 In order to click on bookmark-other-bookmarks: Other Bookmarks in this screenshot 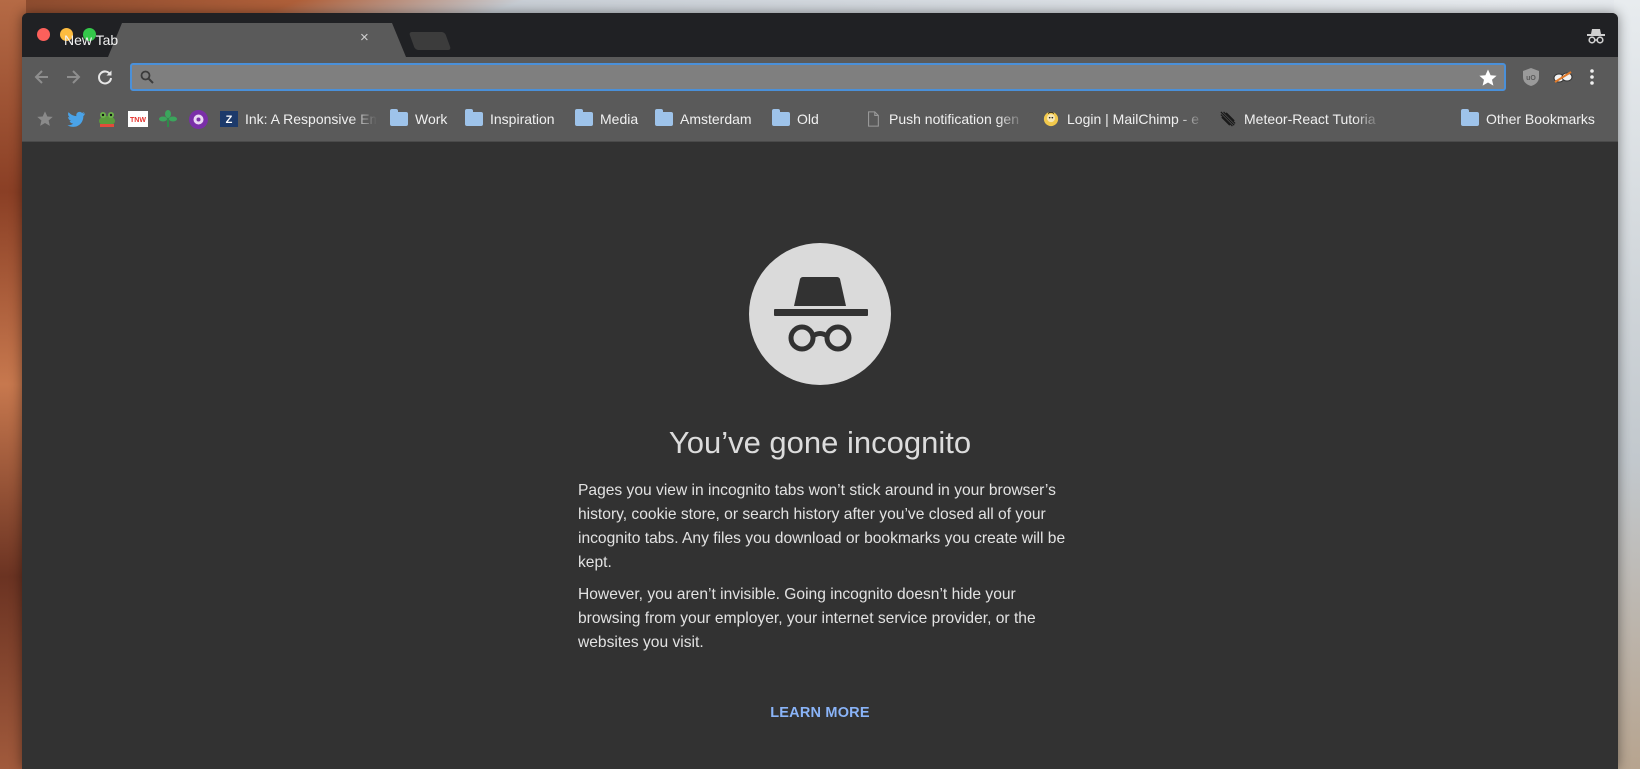, I will do `click(1528, 119)`.